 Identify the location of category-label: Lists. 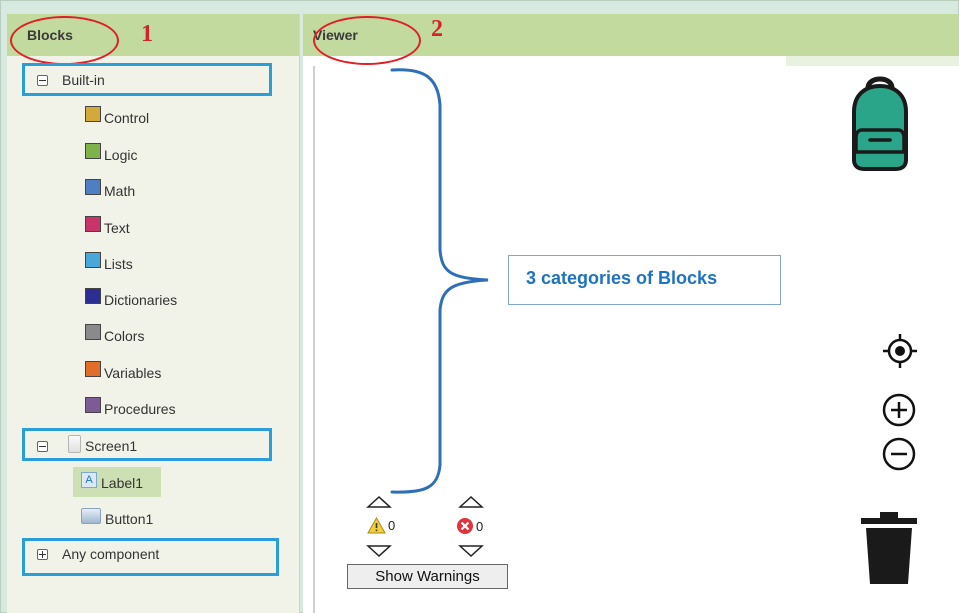
(118, 264).